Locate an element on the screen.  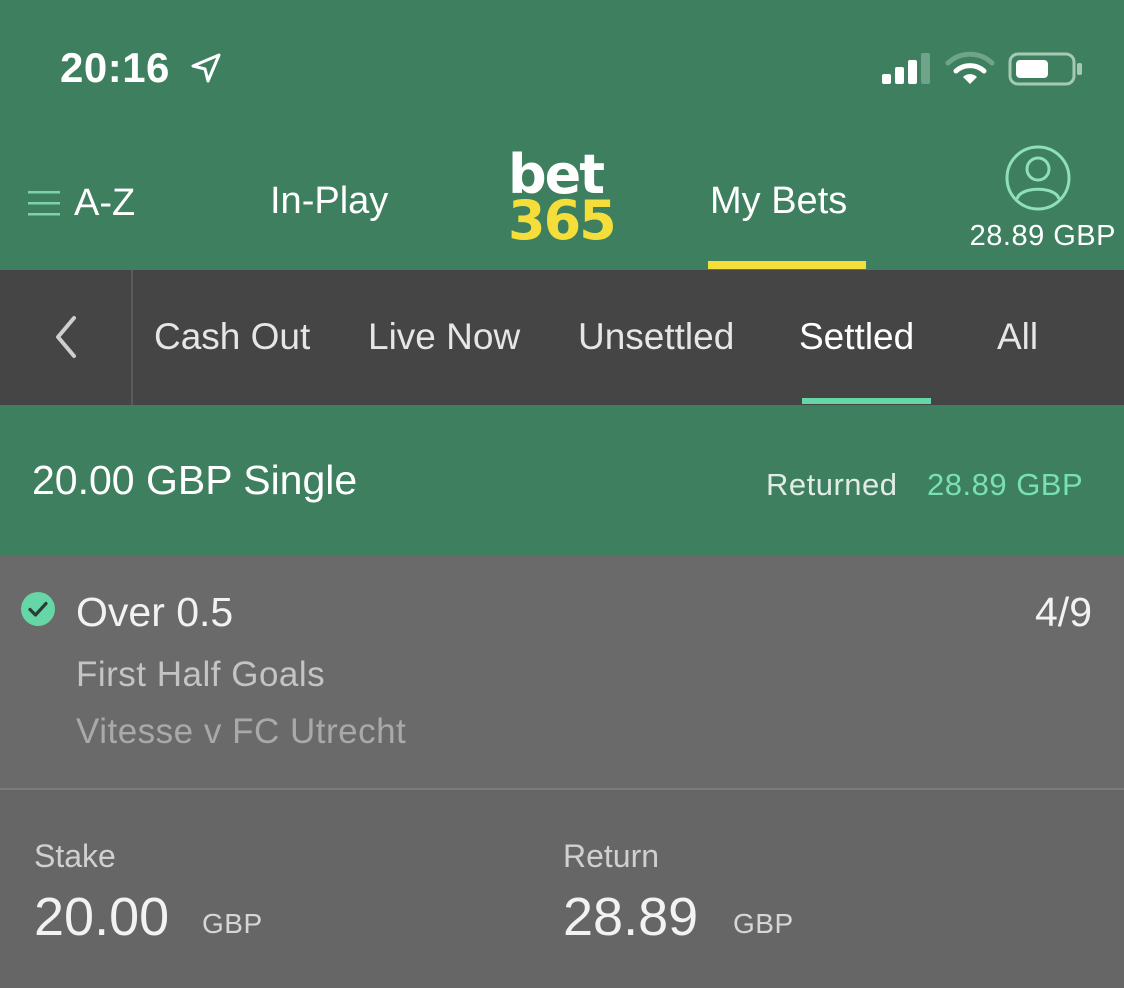
tab-unsettled: Unsettled is located at coordinates (656, 337).